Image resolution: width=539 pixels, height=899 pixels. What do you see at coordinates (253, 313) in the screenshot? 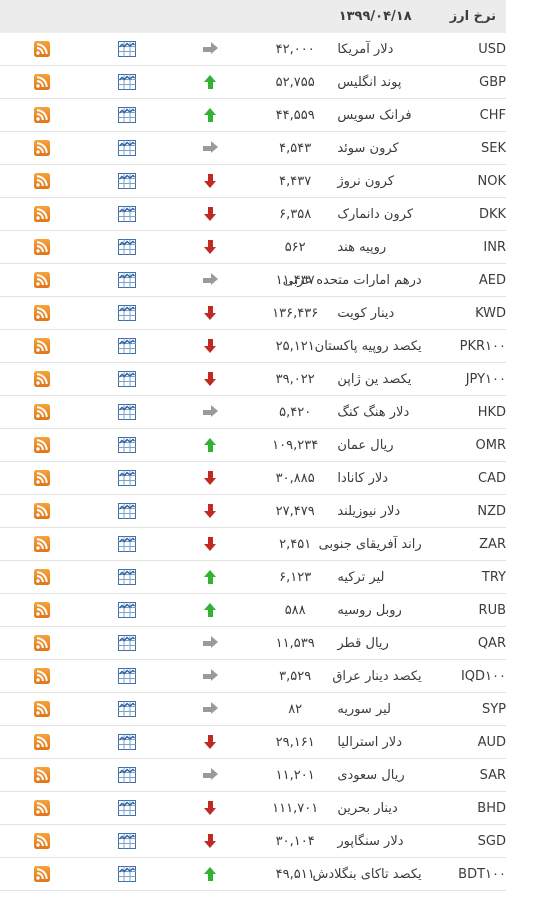
I see `table-row: KWD دینار کویت ۱۳۶,۴۳۶` at bounding box center [253, 313].